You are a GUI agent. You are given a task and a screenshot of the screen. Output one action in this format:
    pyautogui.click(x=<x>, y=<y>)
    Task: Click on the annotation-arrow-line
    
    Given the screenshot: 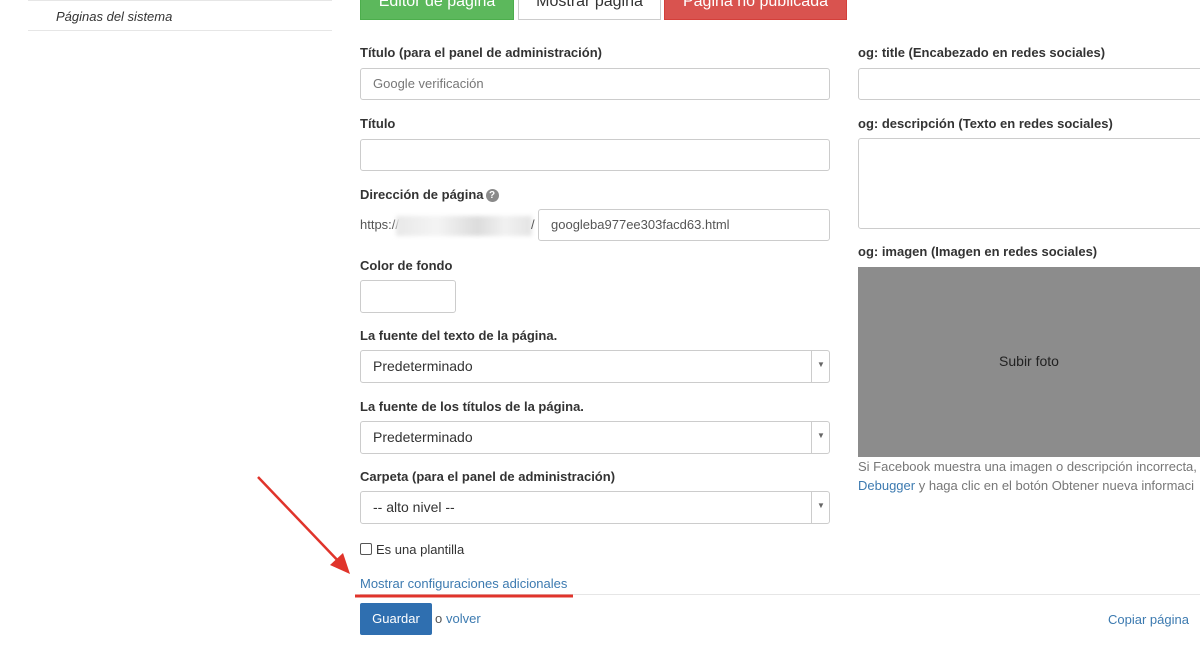 What is the action you would take?
    pyautogui.click(x=300, y=521)
    